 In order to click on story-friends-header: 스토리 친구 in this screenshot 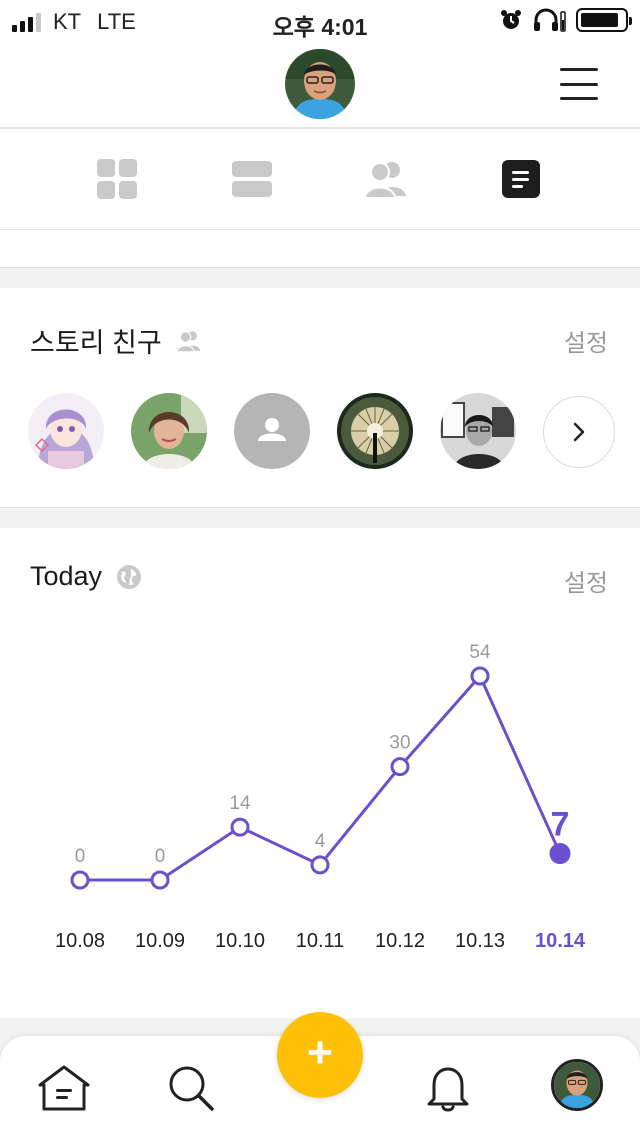, I will do `click(116, 340)`.